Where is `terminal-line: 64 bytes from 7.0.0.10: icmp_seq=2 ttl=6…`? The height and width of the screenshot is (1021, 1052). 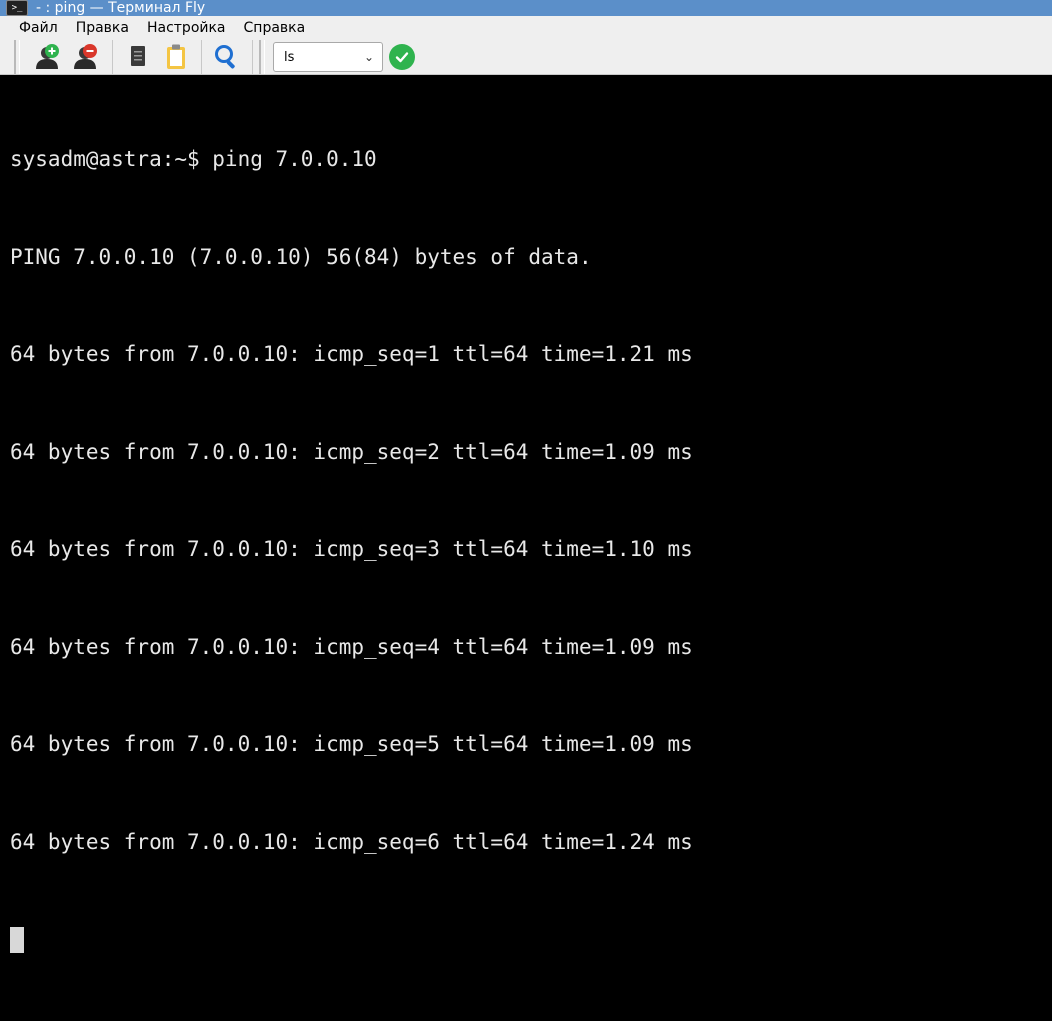
terminal-line: 64 bytes from 7.0.0.10: icmp_seq=2 ttl=6… is located at coordinates (351, 451).